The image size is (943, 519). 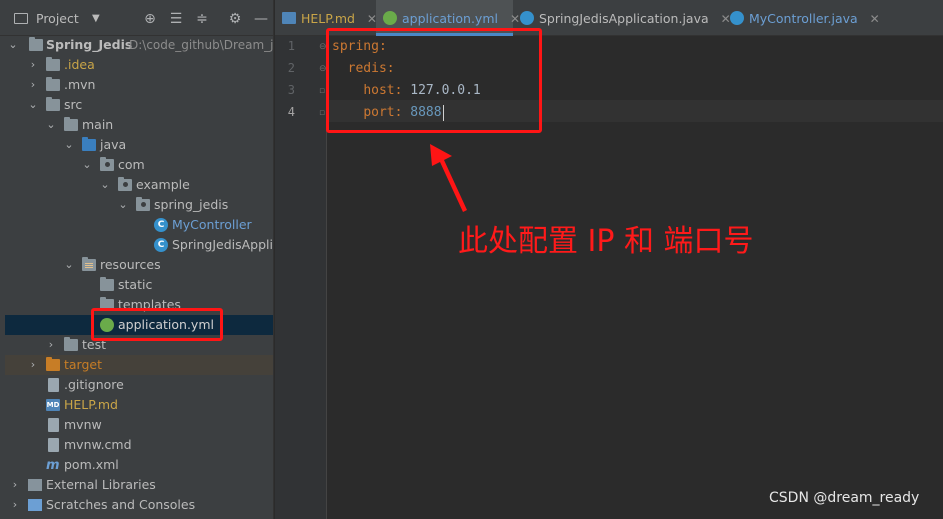 I want to click on tree-item-main: ⌄ main, so click(x=139, y=125).